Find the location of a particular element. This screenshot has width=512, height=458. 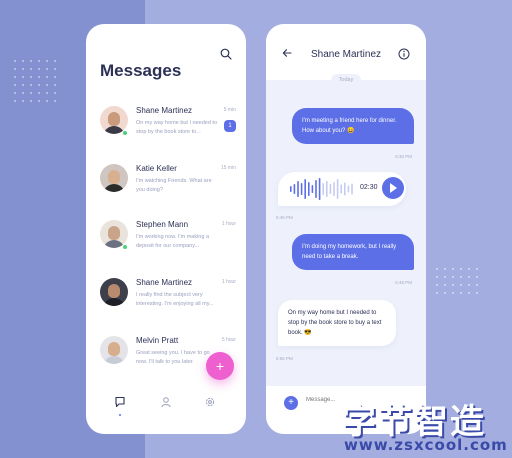

conversation-time: 5 min is located at coordinates (229, 110).